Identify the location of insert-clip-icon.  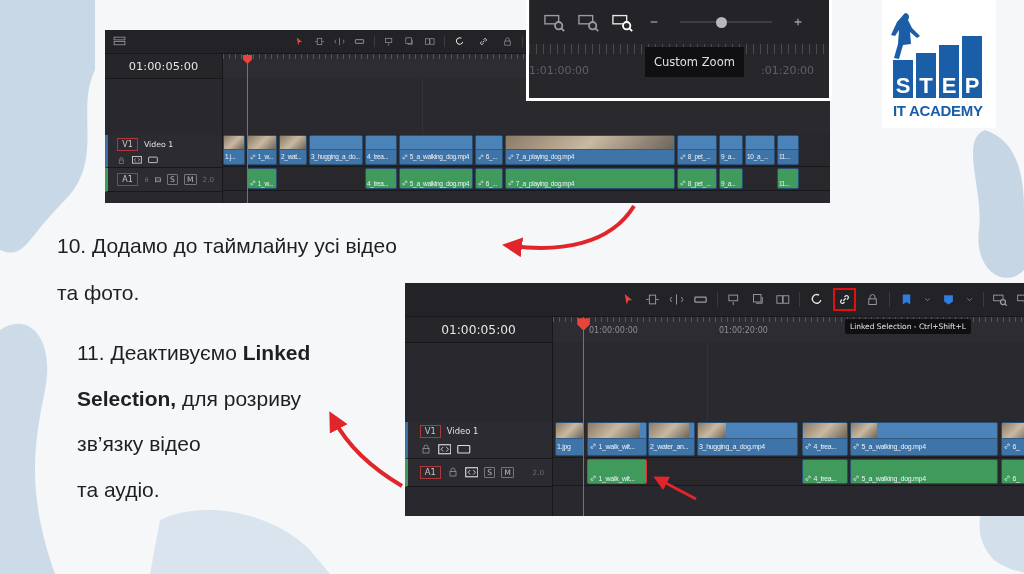
(389, 41).